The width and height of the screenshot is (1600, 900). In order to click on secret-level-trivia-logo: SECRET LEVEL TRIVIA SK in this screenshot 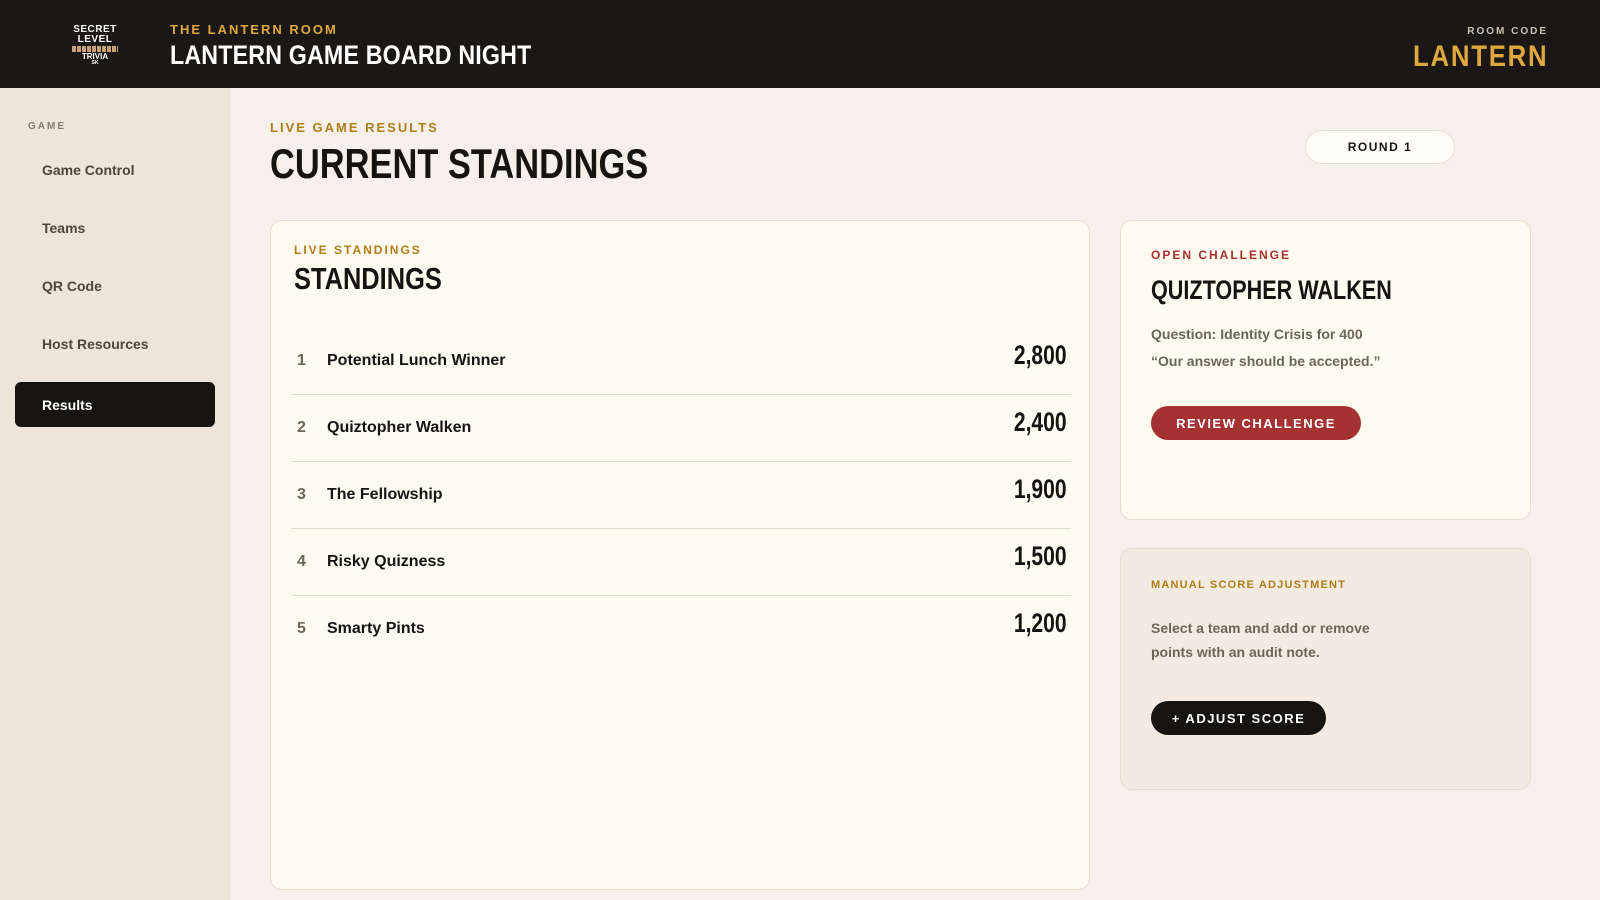, I will do `click(95, 45)`.